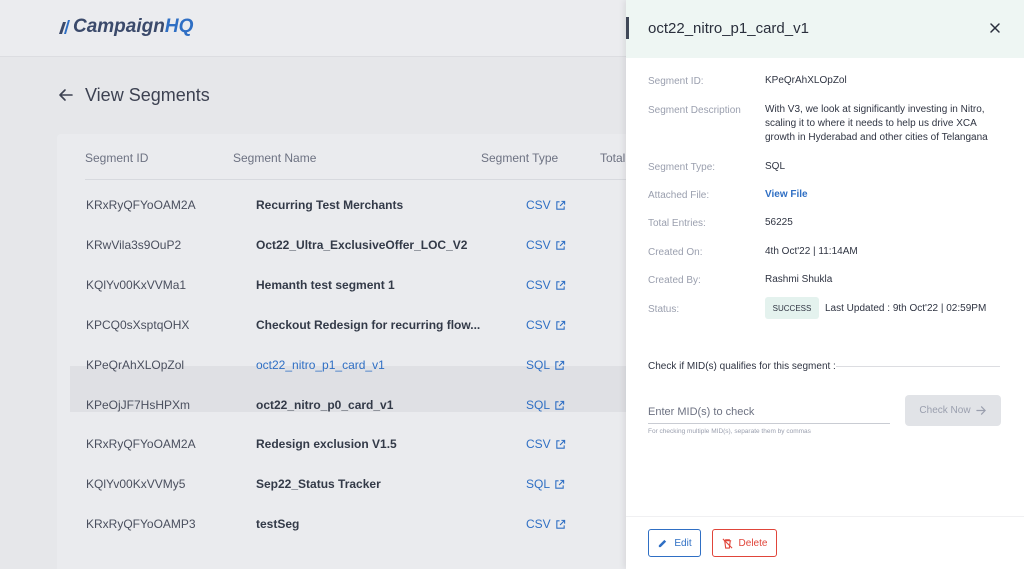 This screenshot has height=569, width=1024. What do you see at coordinates (675, 252) in the screenshot?
I see `label-created-on: Created On:` at bounding box center [675, 252].